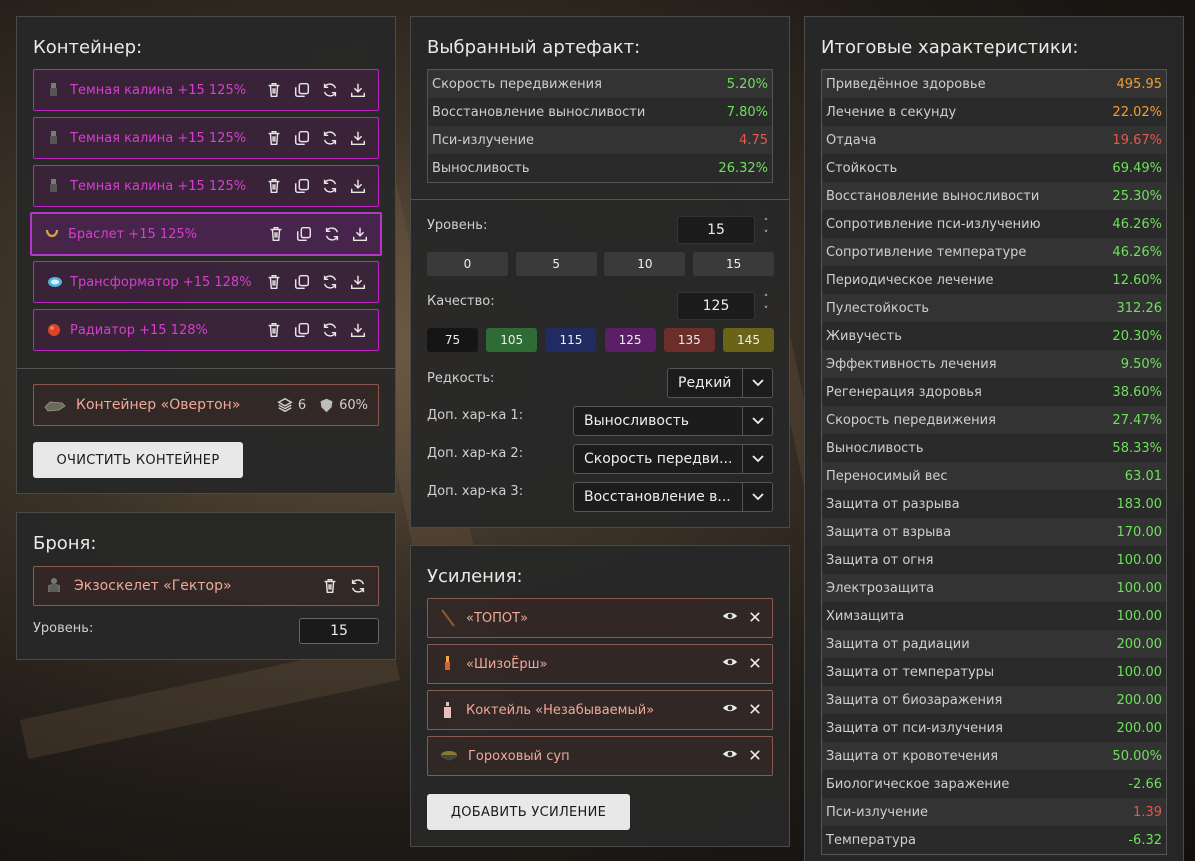  I want to click on container-item: Радиатор +15 128%, so click(206, 330).